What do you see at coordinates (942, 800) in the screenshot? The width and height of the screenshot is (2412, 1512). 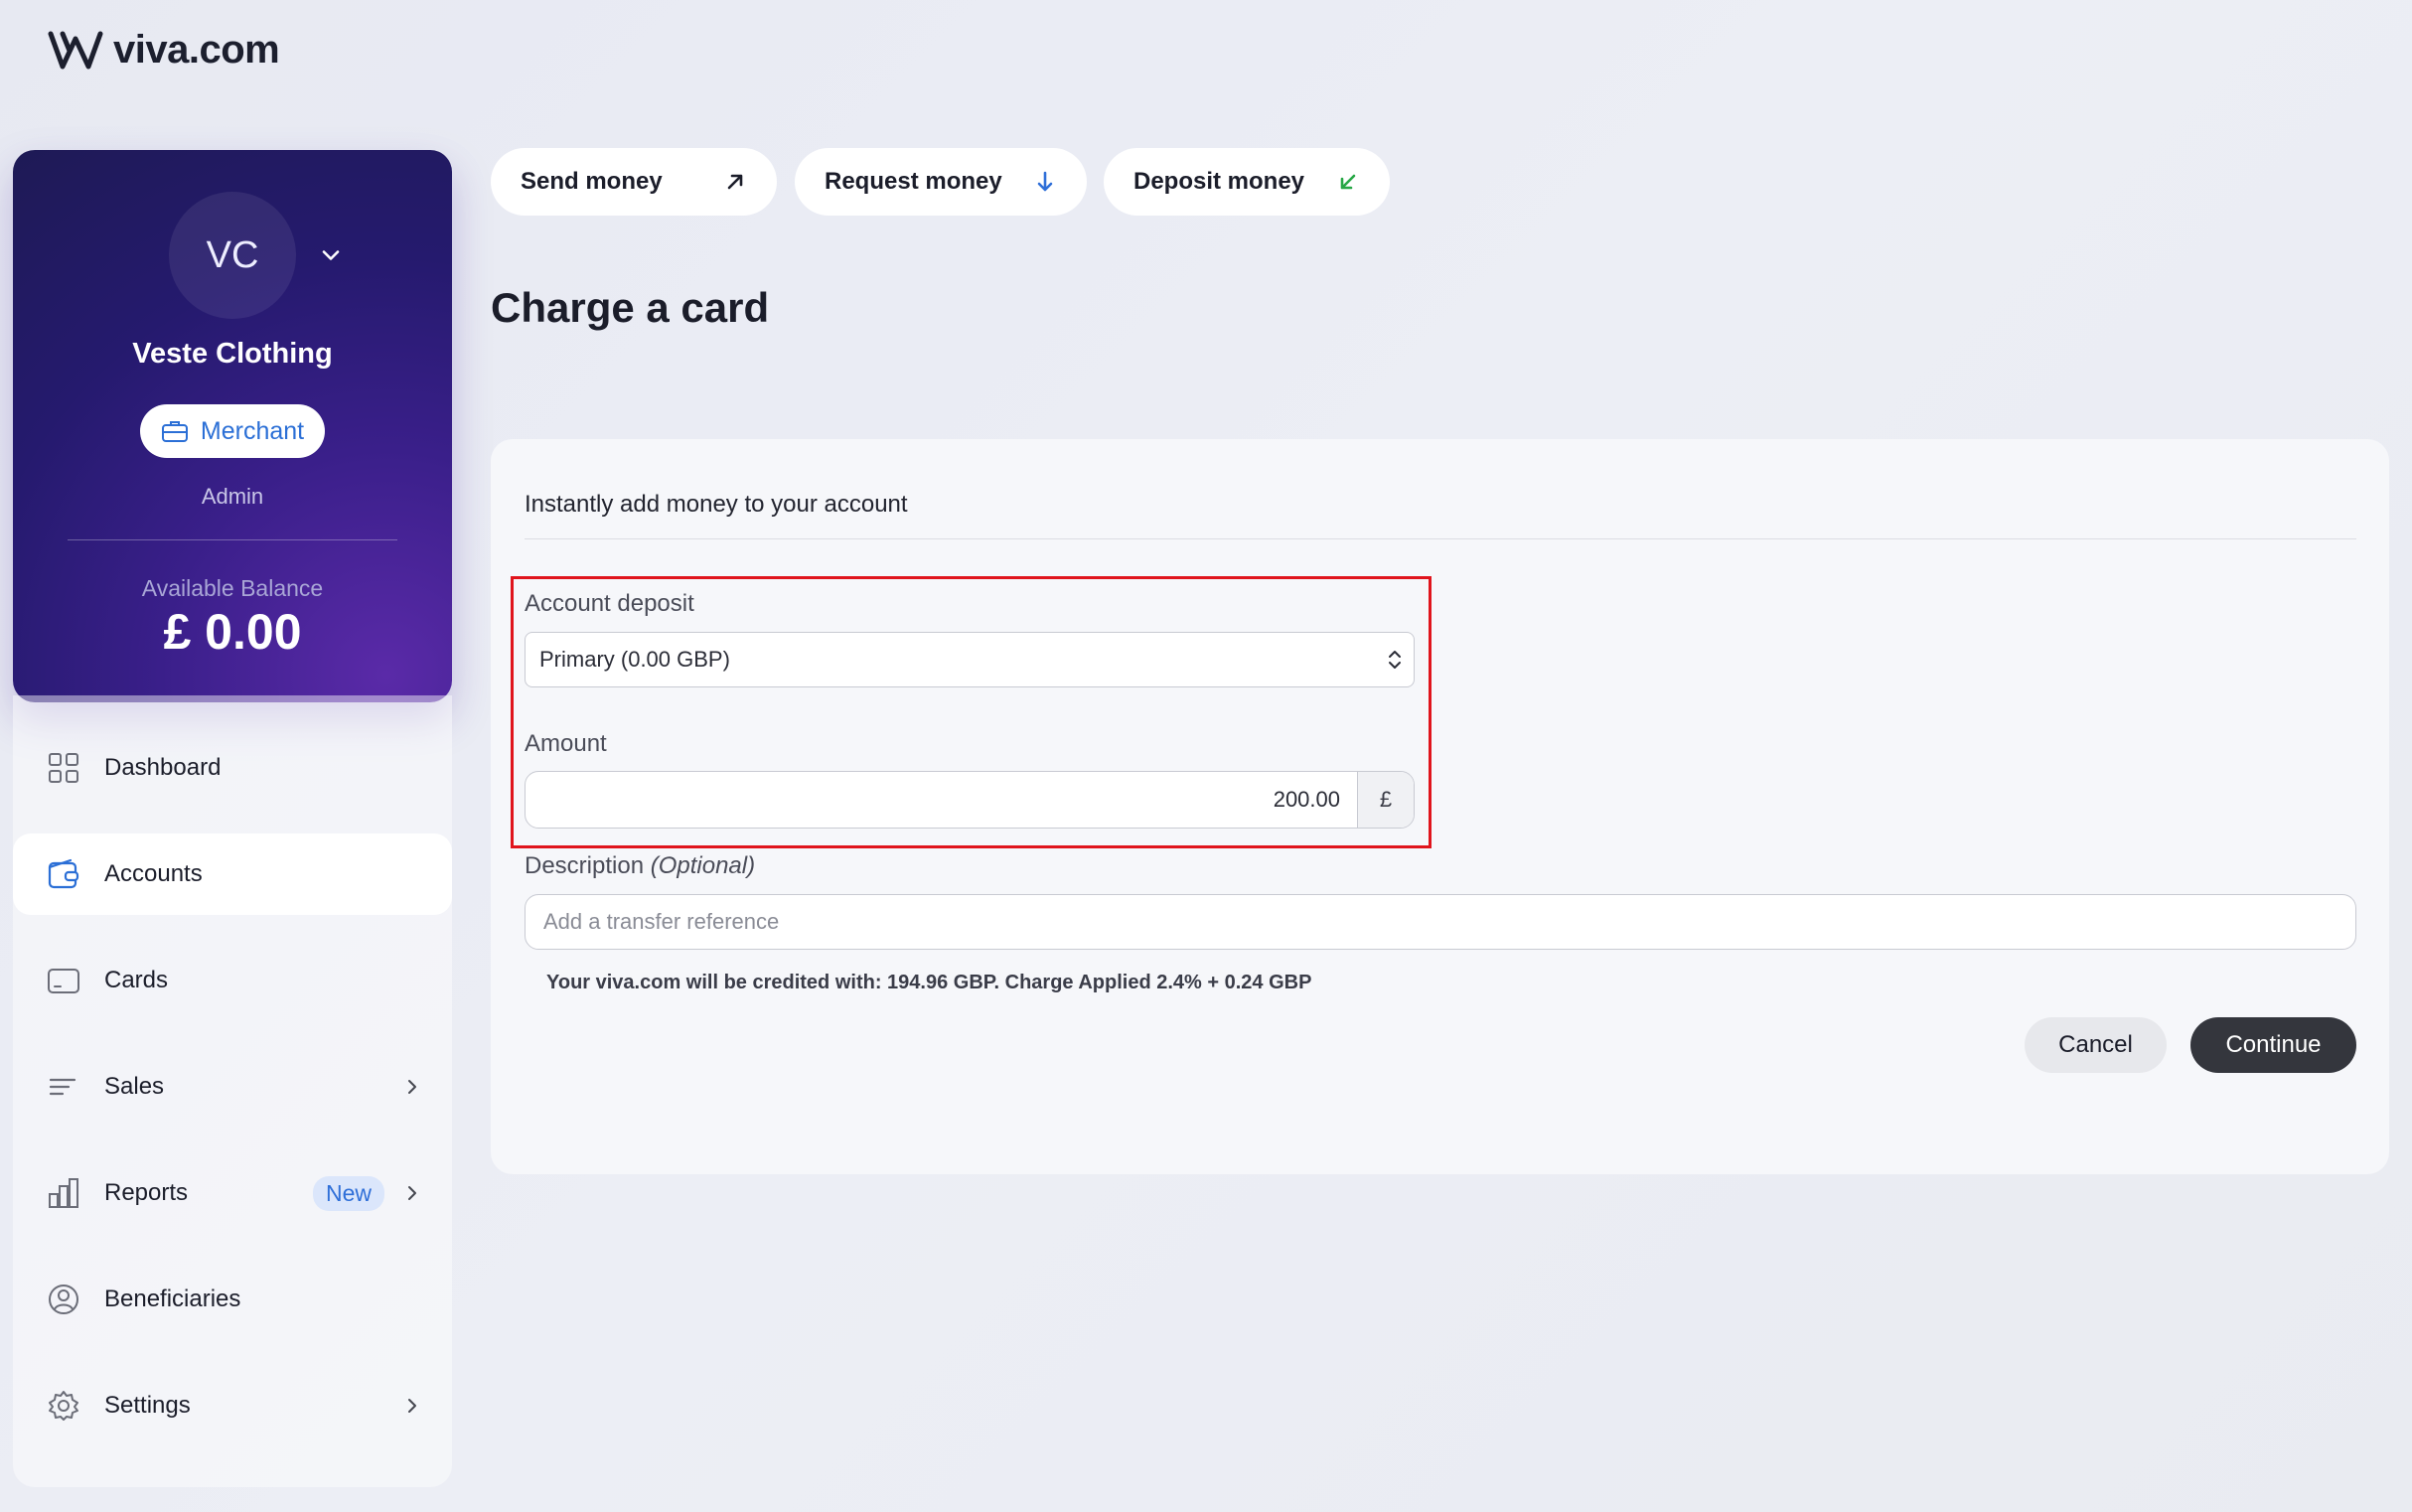 I see `amount-input` at bounding box center [942, 800].